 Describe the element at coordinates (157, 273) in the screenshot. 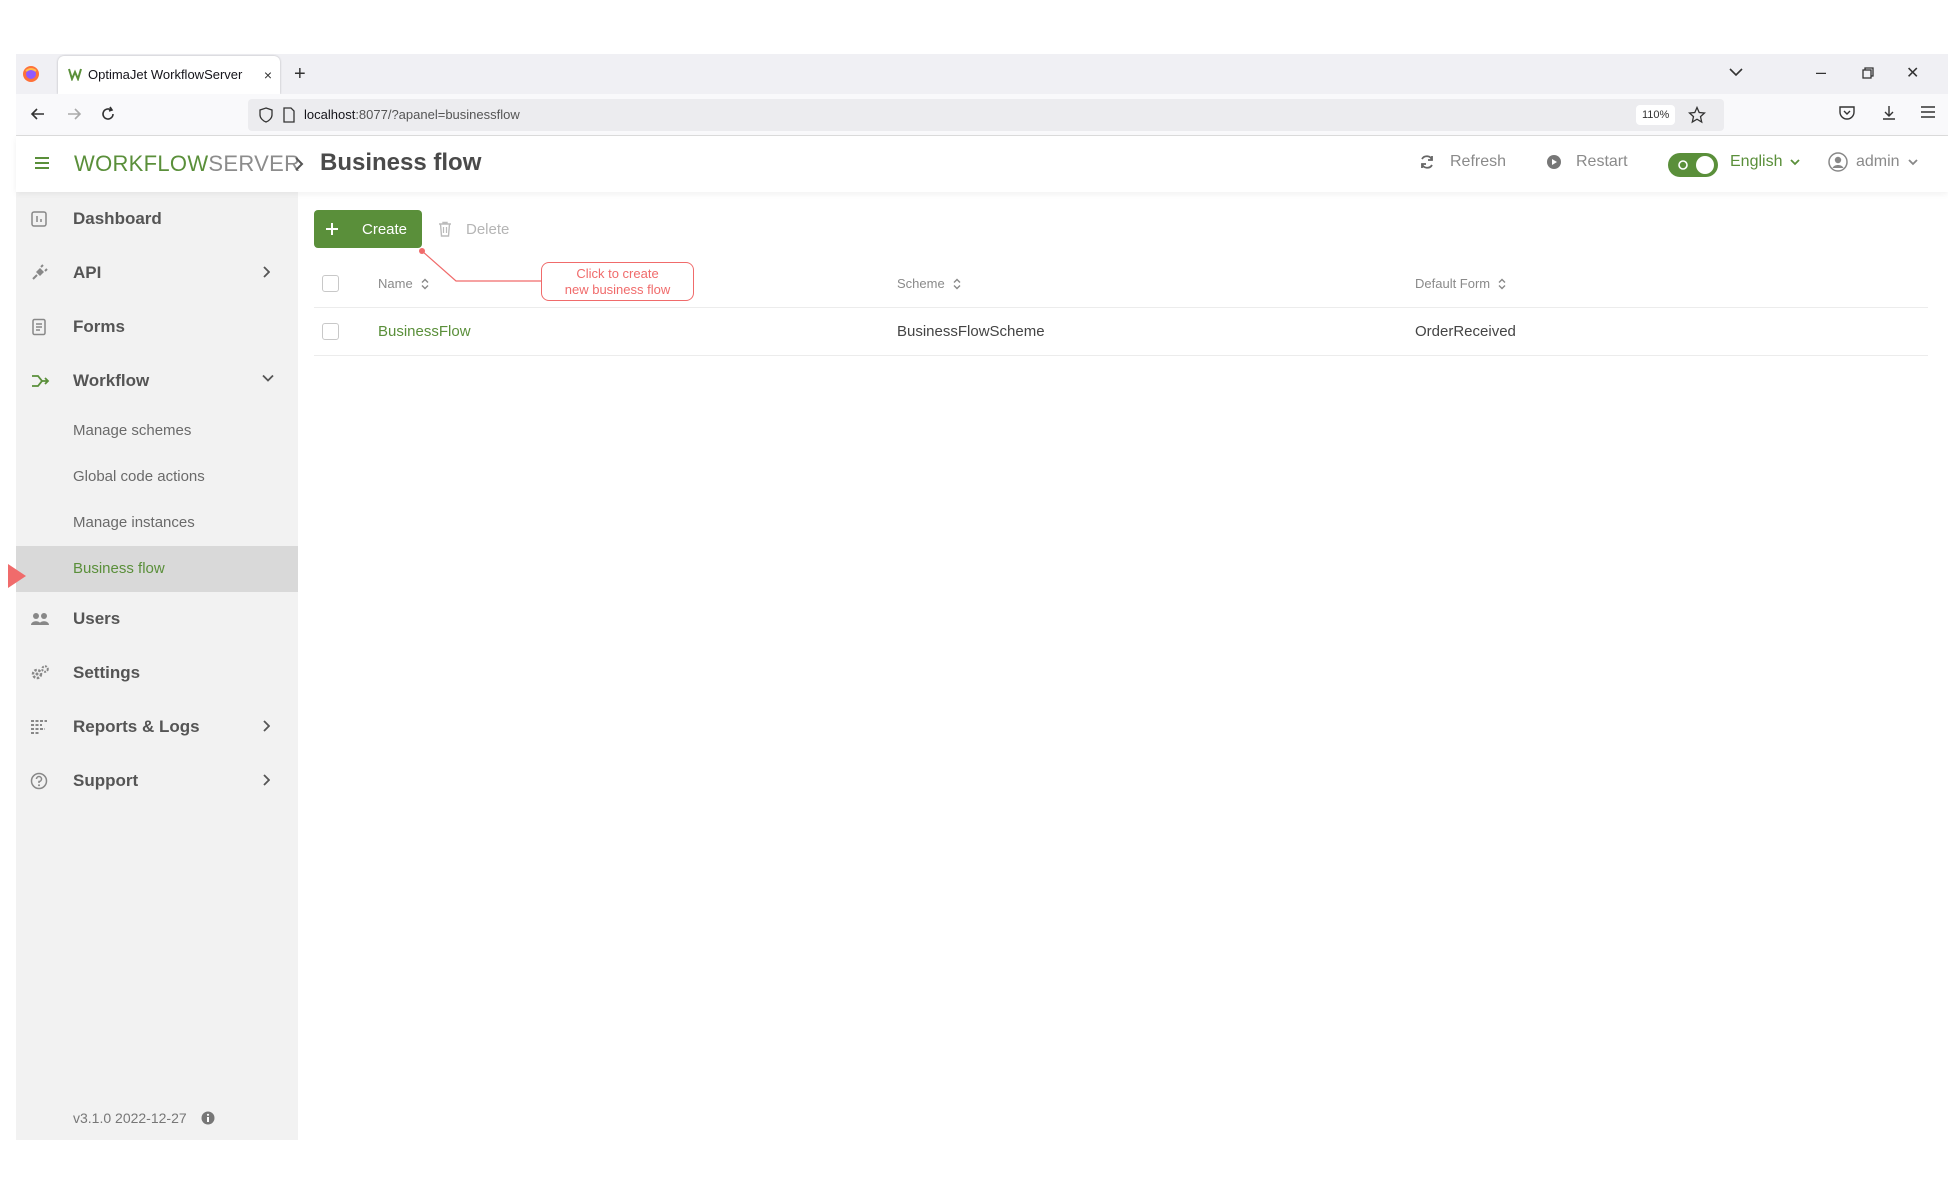

I see `sidebar-item-api: API` at that location.